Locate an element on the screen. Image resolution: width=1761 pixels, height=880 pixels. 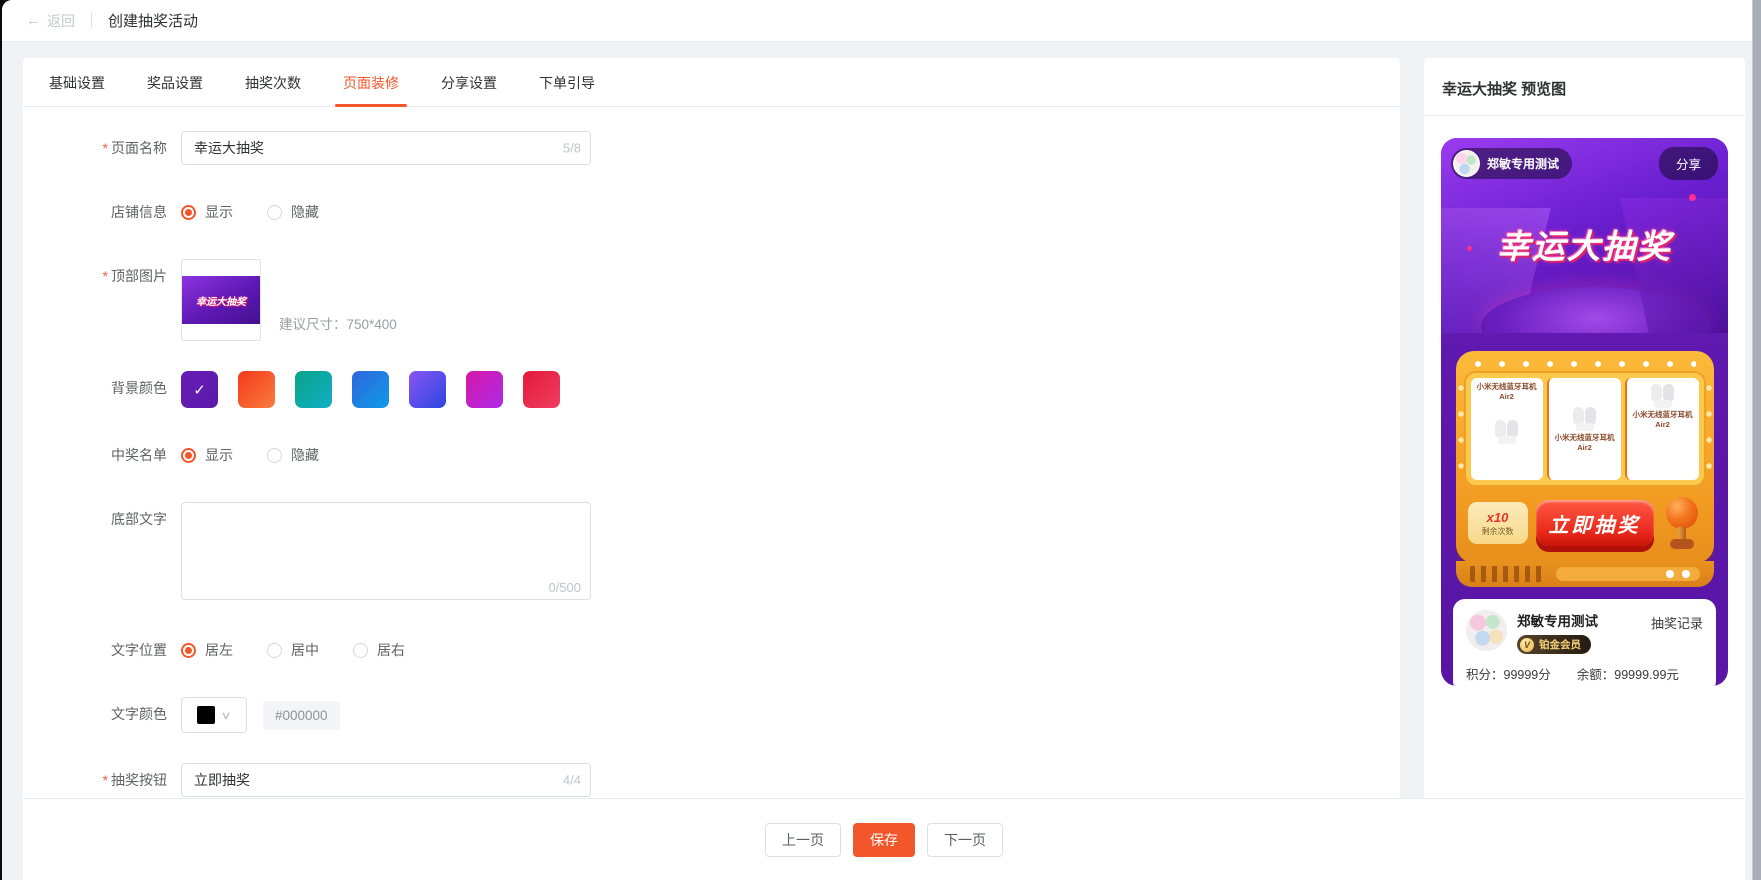
vip-icon: V is located at coordinates (1527, 644).